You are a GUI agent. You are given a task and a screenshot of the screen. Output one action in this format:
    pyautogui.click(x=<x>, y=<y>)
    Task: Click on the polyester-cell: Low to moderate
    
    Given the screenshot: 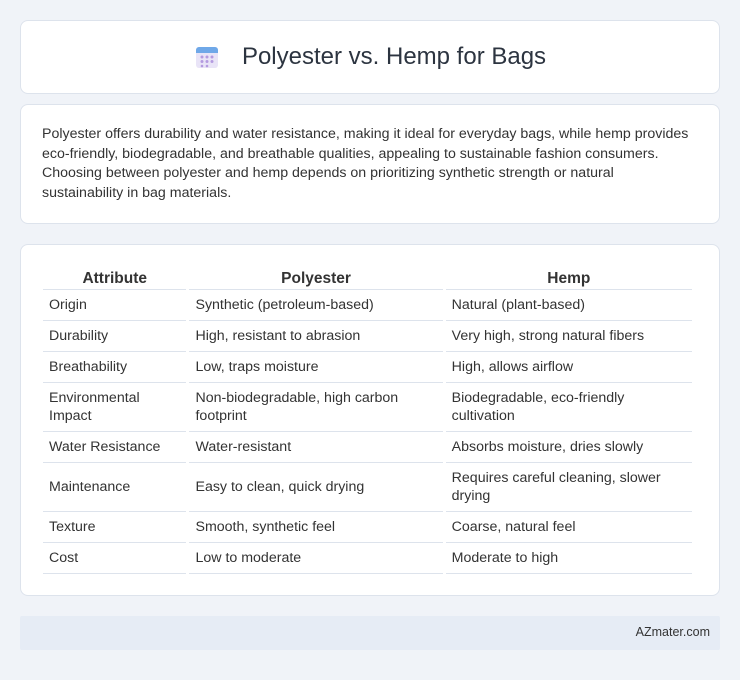 What is the action you would take?
    pyautogui.click(x=316, y=558)
    